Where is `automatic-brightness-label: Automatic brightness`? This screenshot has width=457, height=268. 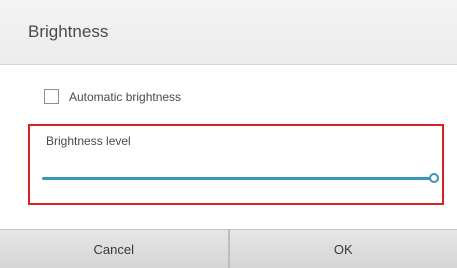
automatic-brightness-label: Automatic brightness is located at coordinates (125, 97).